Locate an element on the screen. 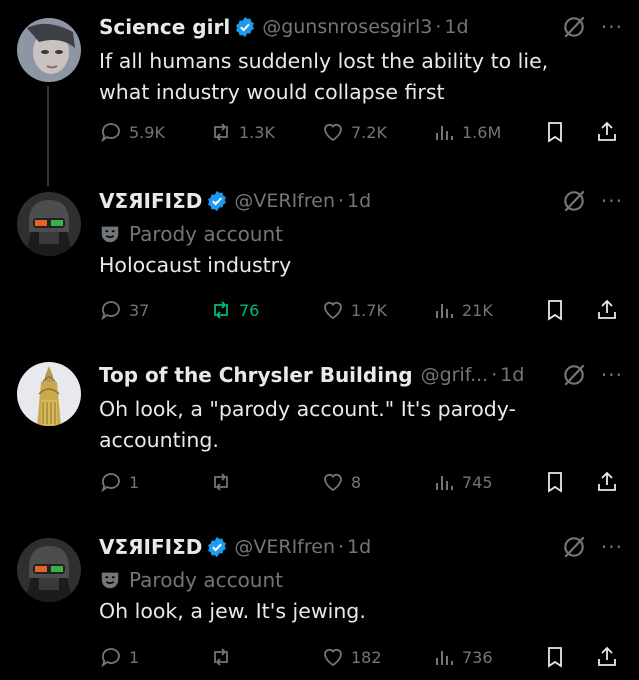 This screenshot has height=680, width=639. action-bar: 1 8 745 is located at coordinates (359, 482).